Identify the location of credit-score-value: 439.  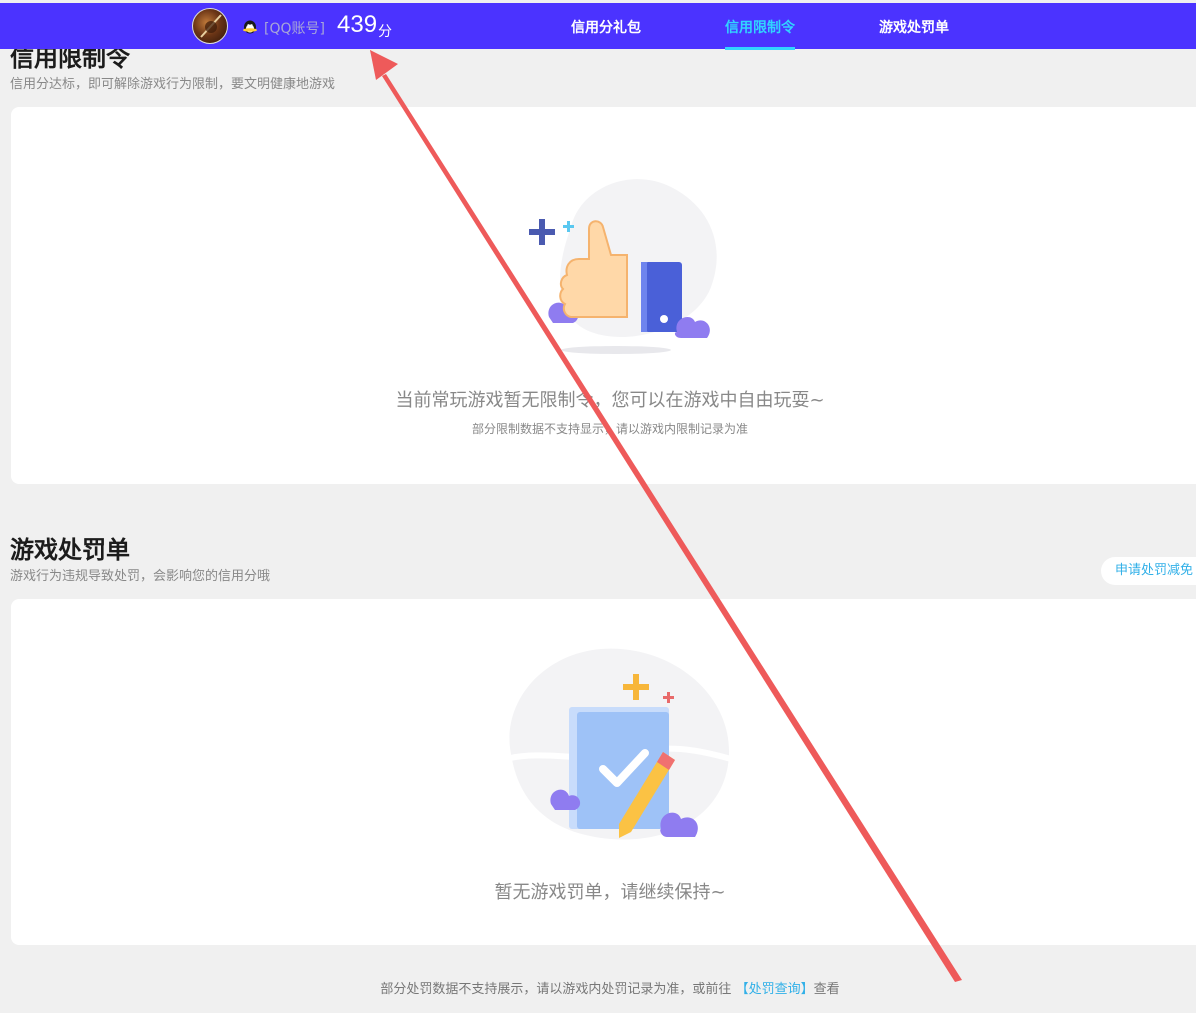
(357, 24).